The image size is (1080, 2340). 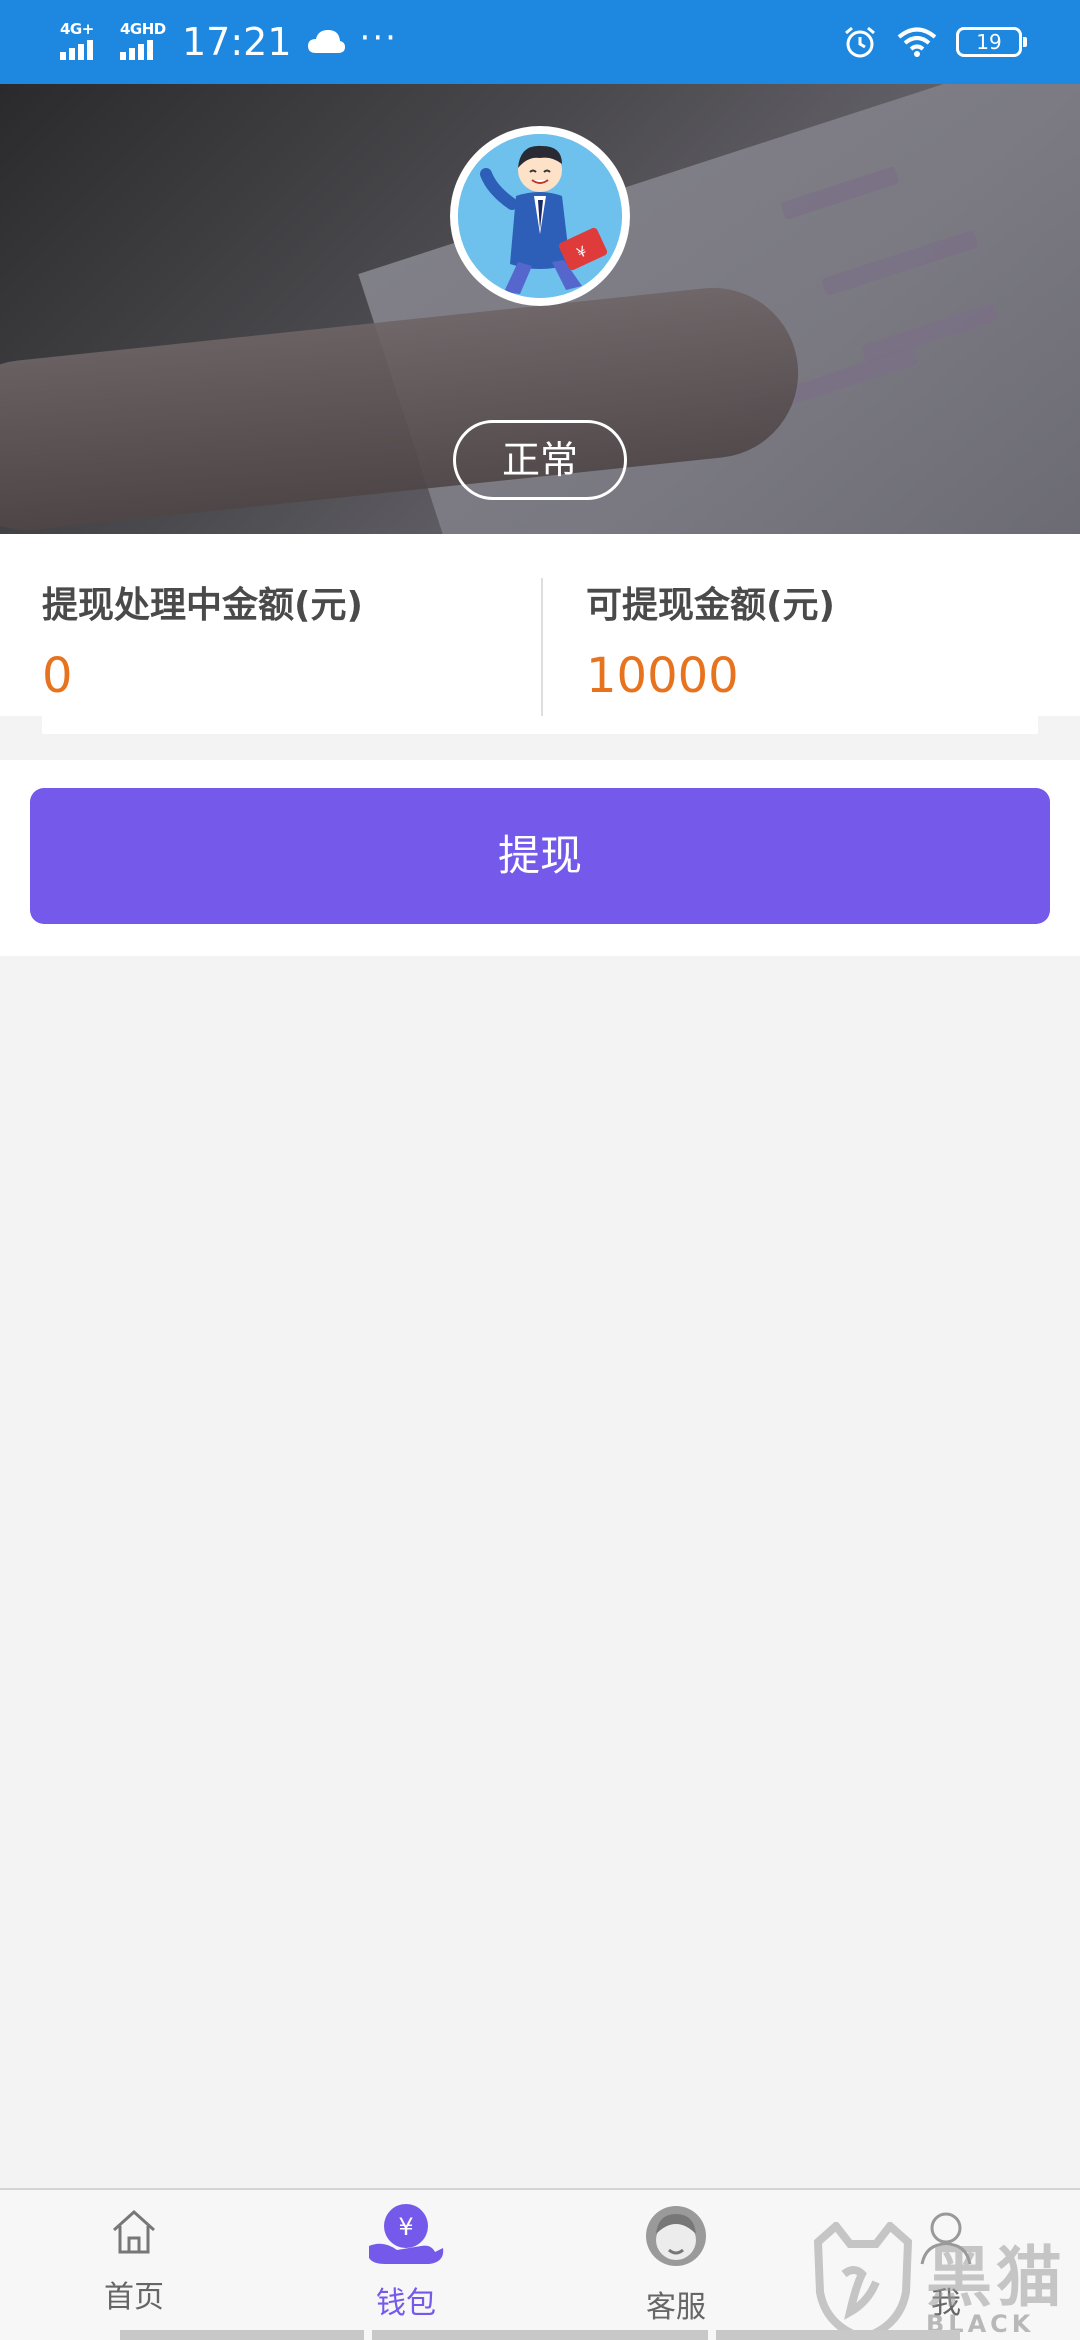 I want to click on battery-level: 19, so click(x=989, y=42).